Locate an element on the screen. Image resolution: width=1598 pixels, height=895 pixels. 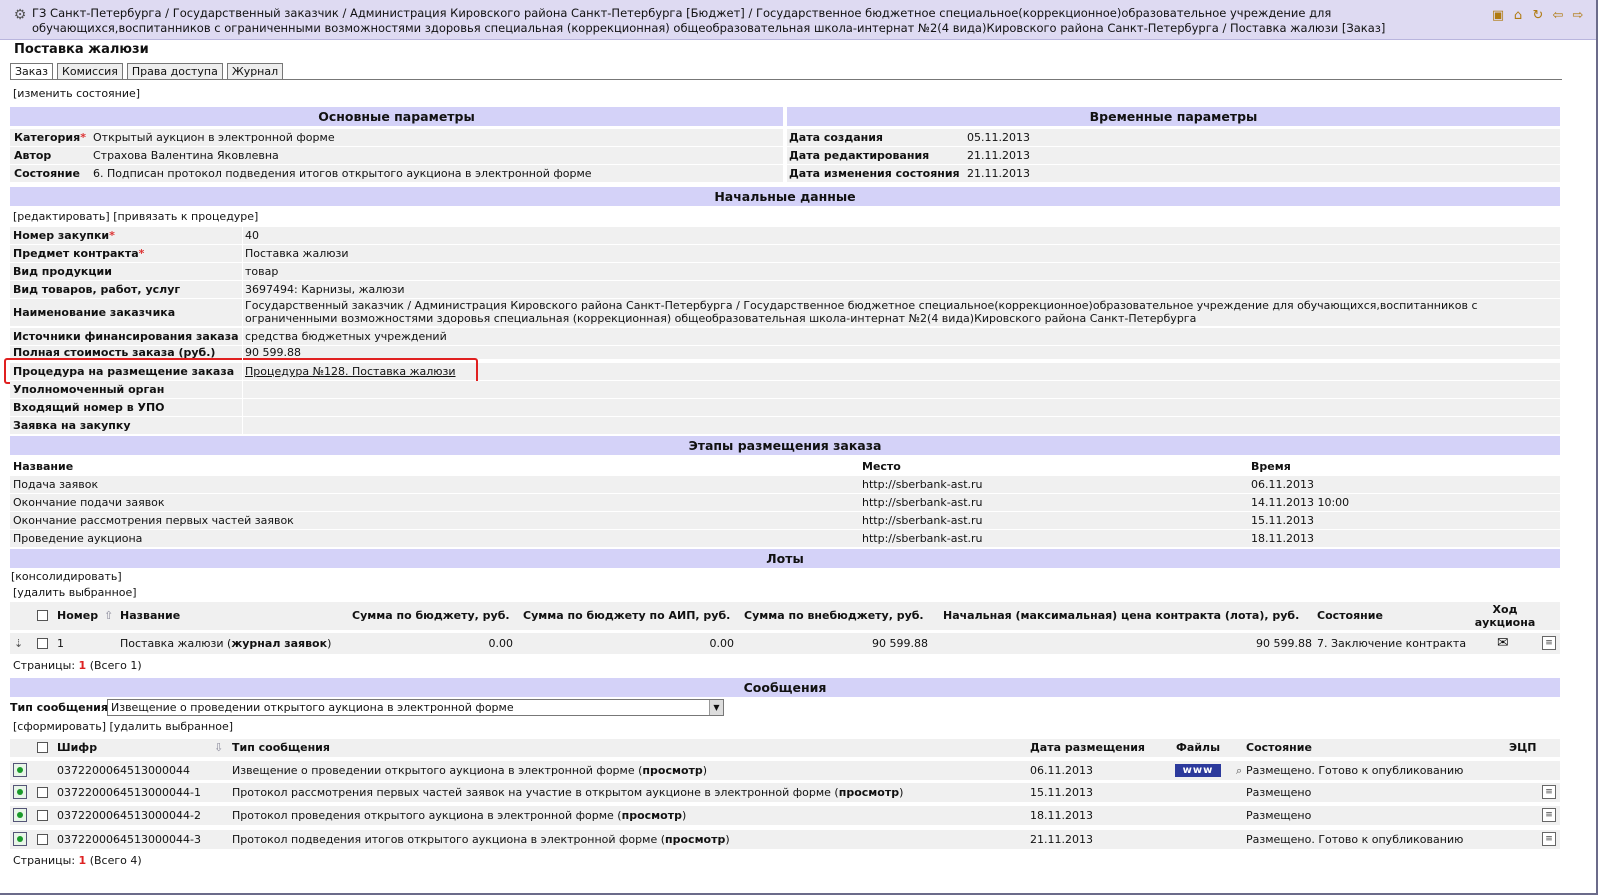
folder-icon: ▣ is located at coordinates (1498, 16).